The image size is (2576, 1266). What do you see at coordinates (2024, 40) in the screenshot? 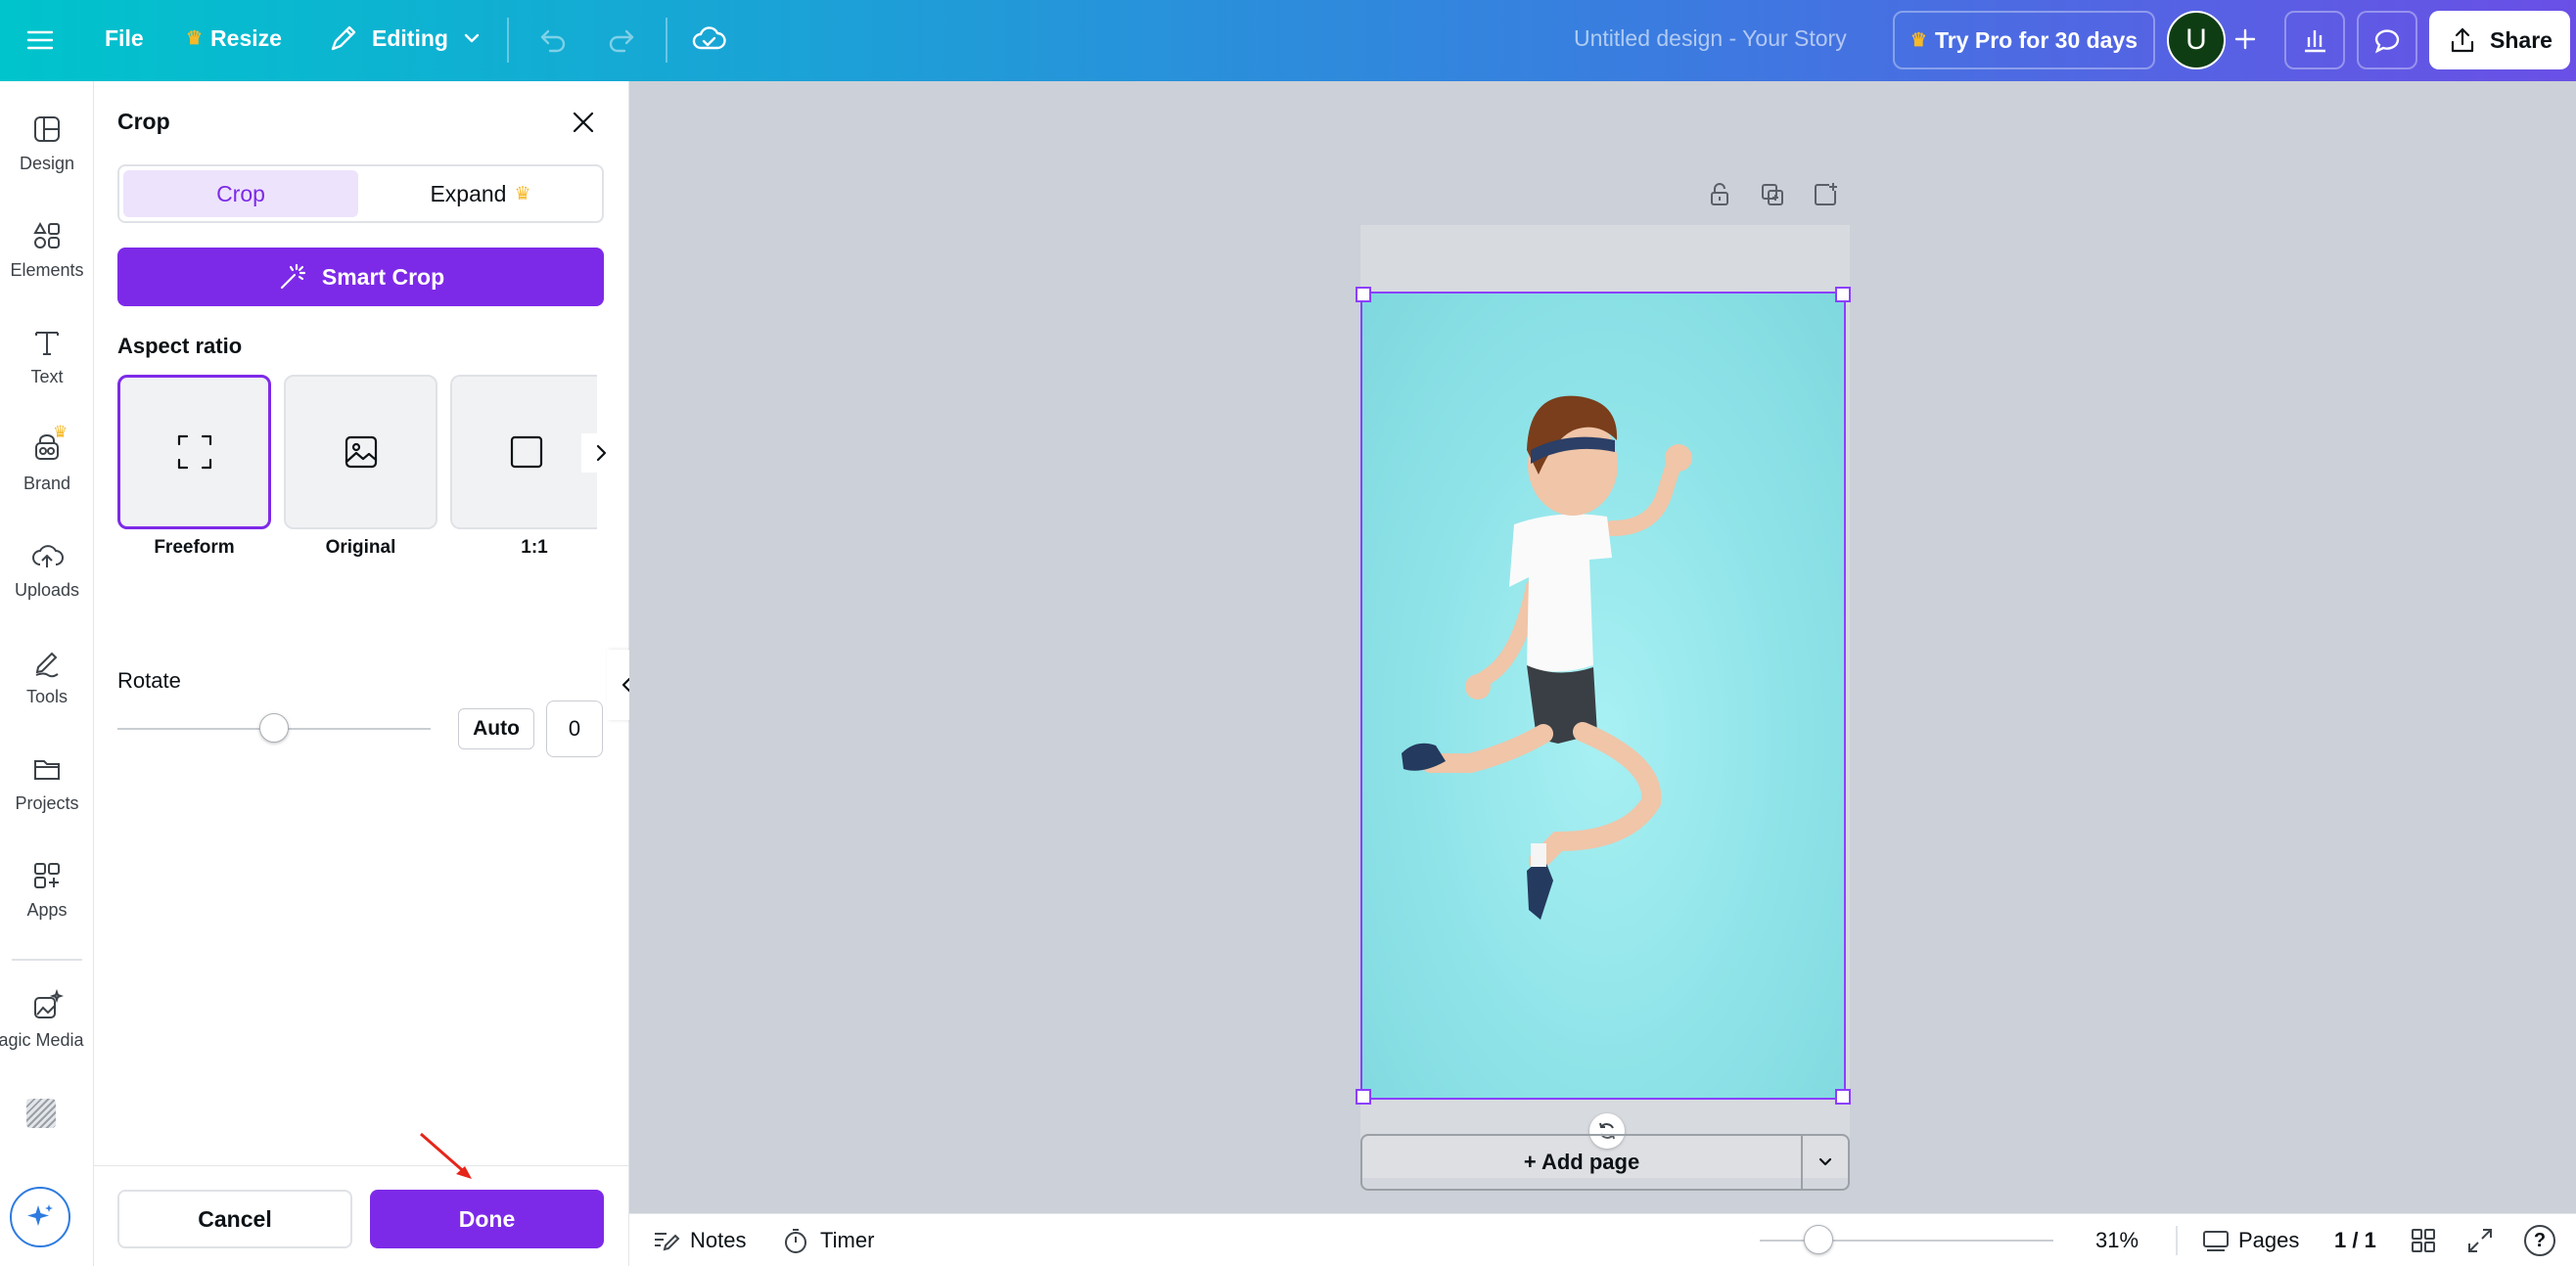
I see `try-pro-button: ♛Try Pro for 30 days` at bounding box center [2024, 40].